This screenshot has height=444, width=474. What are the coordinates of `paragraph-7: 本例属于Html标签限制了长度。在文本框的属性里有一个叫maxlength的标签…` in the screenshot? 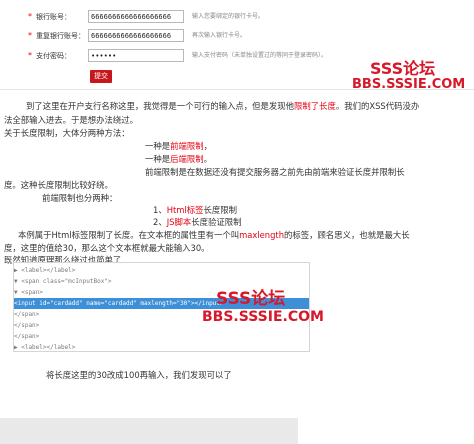 It's located at (214, 235).